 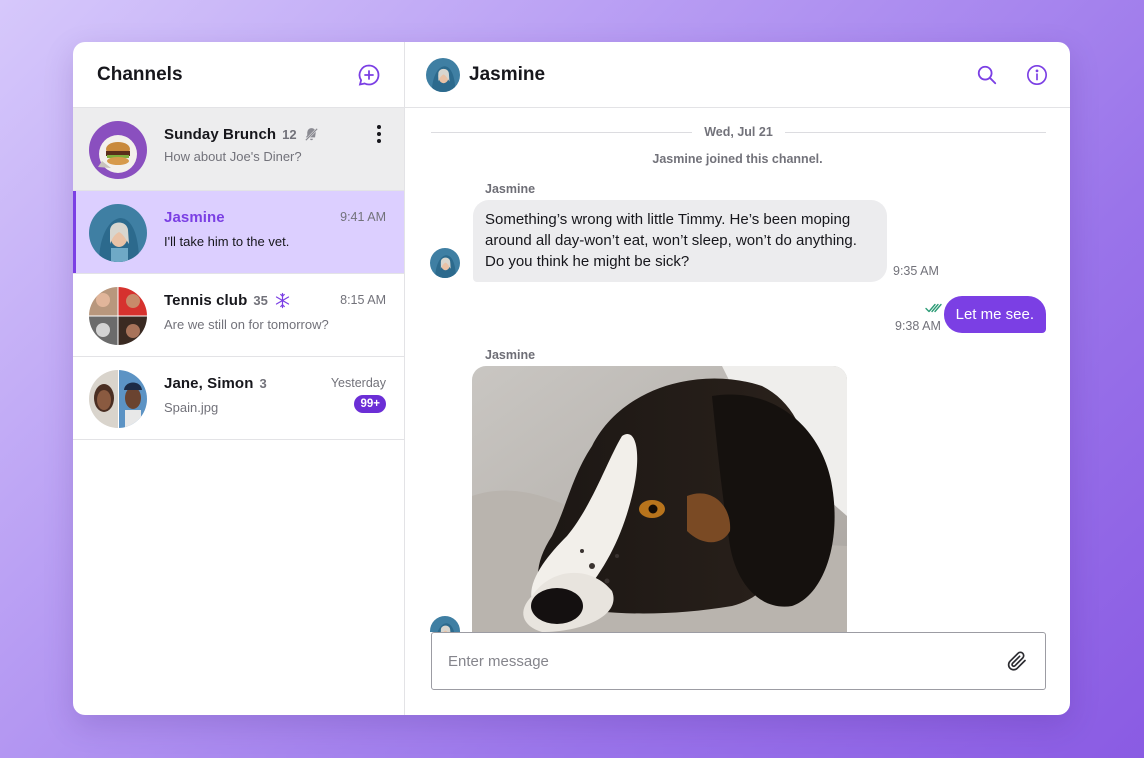 I want to click on channel-item-sunday-brunch: Sunday Brunch 12 How about Joe's Diner?, so click(x=238, y=149).